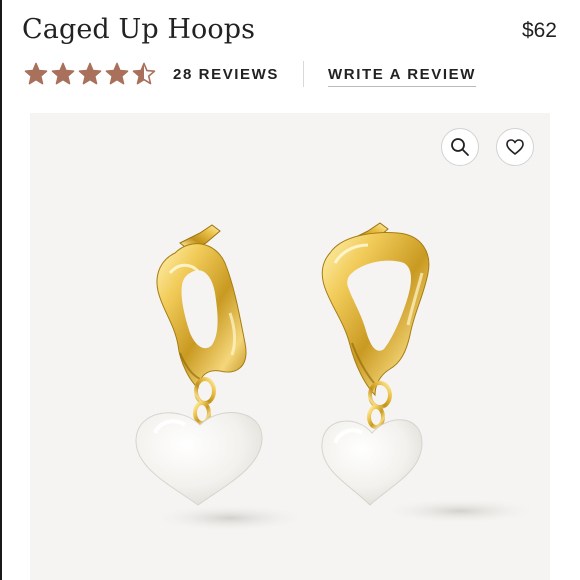  I want to click on left-earring, so click(199, 365).